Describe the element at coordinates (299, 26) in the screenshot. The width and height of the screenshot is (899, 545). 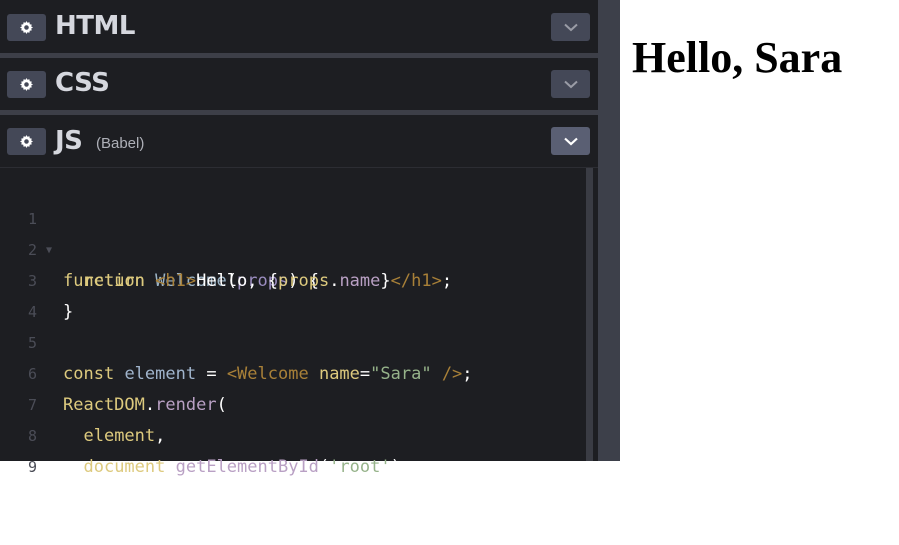
I see `html-panel-header: HTML` at that location.